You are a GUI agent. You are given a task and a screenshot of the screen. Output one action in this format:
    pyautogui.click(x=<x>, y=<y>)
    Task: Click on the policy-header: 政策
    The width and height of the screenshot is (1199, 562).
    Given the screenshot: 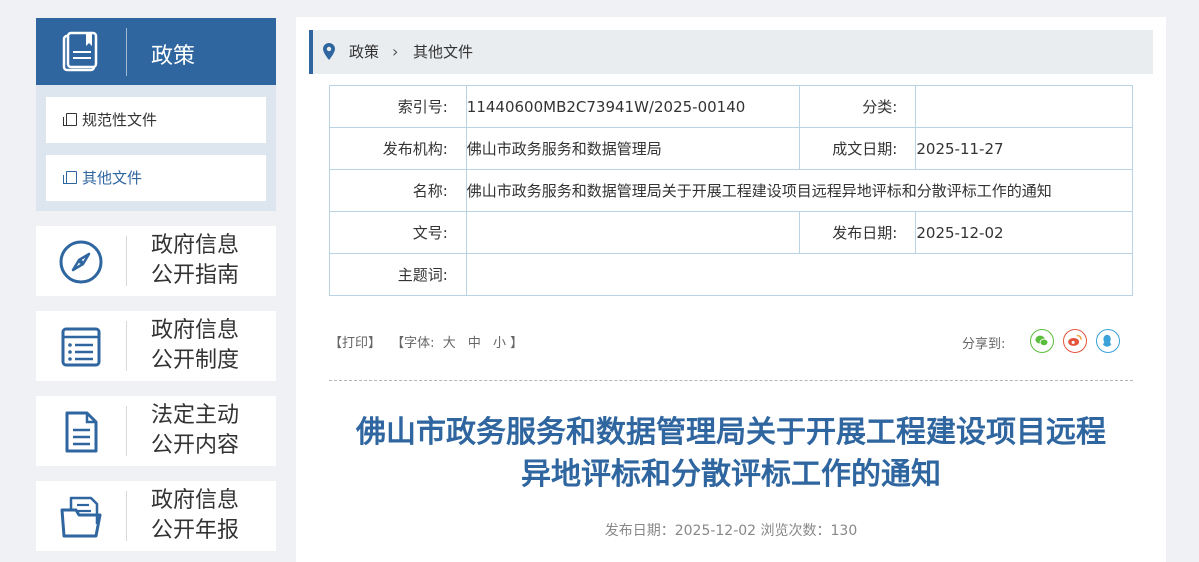 What is the action you would take?
    pyautogui.click(x=156, y=51)
    